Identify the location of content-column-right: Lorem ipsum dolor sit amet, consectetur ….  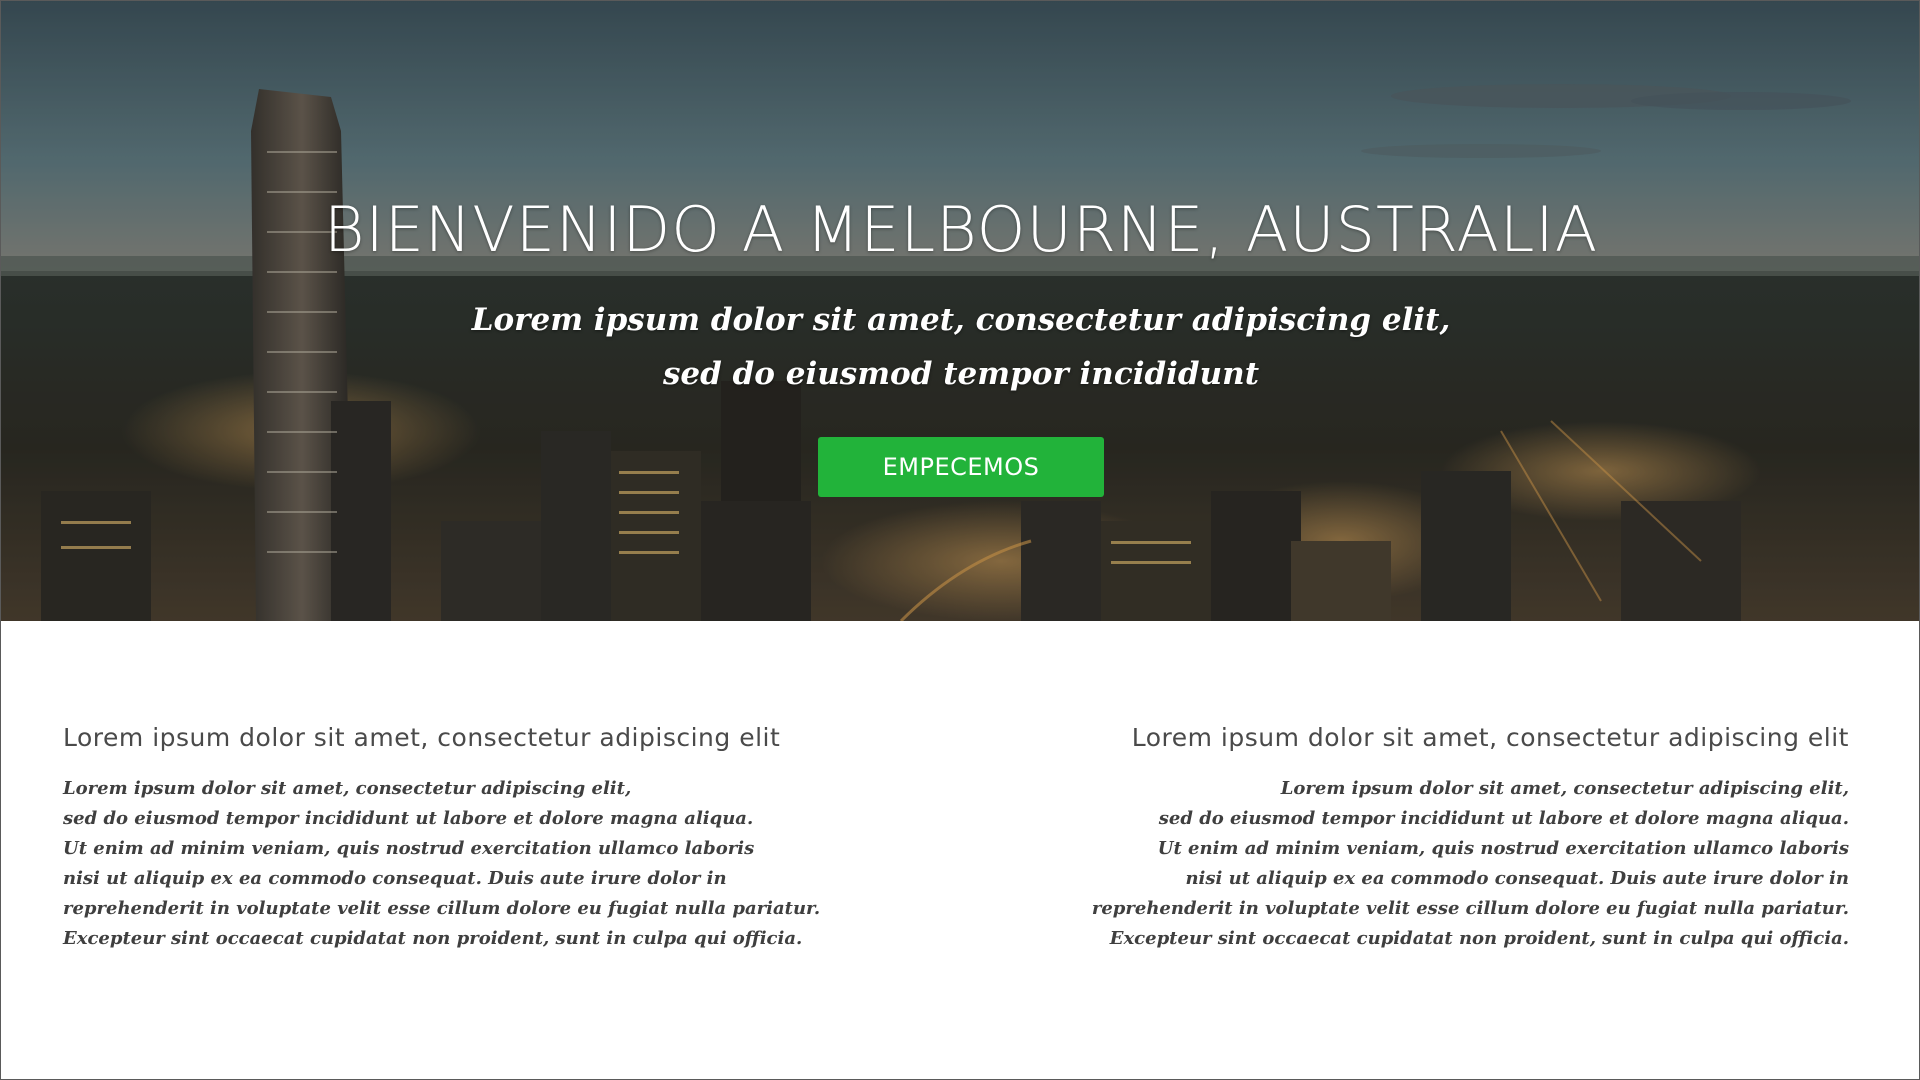
(1419, 838).